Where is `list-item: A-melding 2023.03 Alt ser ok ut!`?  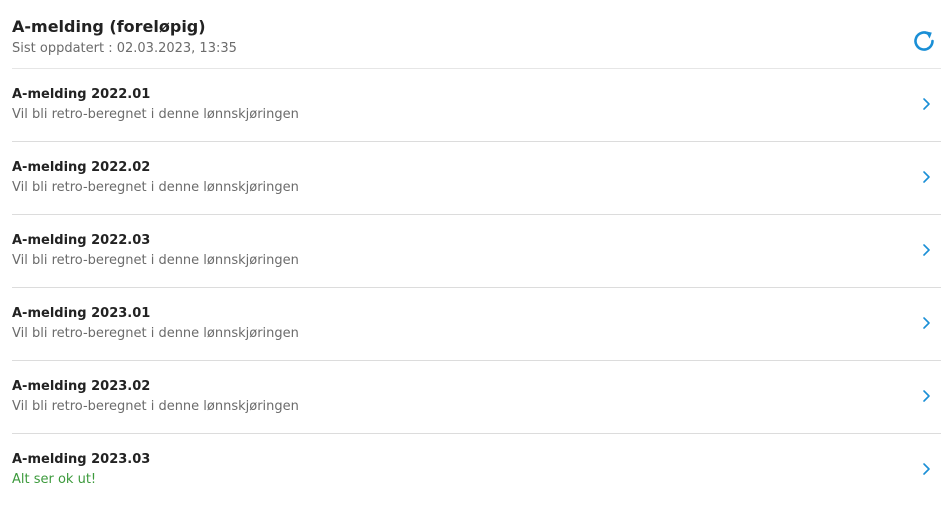
list-item: A-melding 2023.03 Alt ser ok ut! is located at coordinates (476, 470).